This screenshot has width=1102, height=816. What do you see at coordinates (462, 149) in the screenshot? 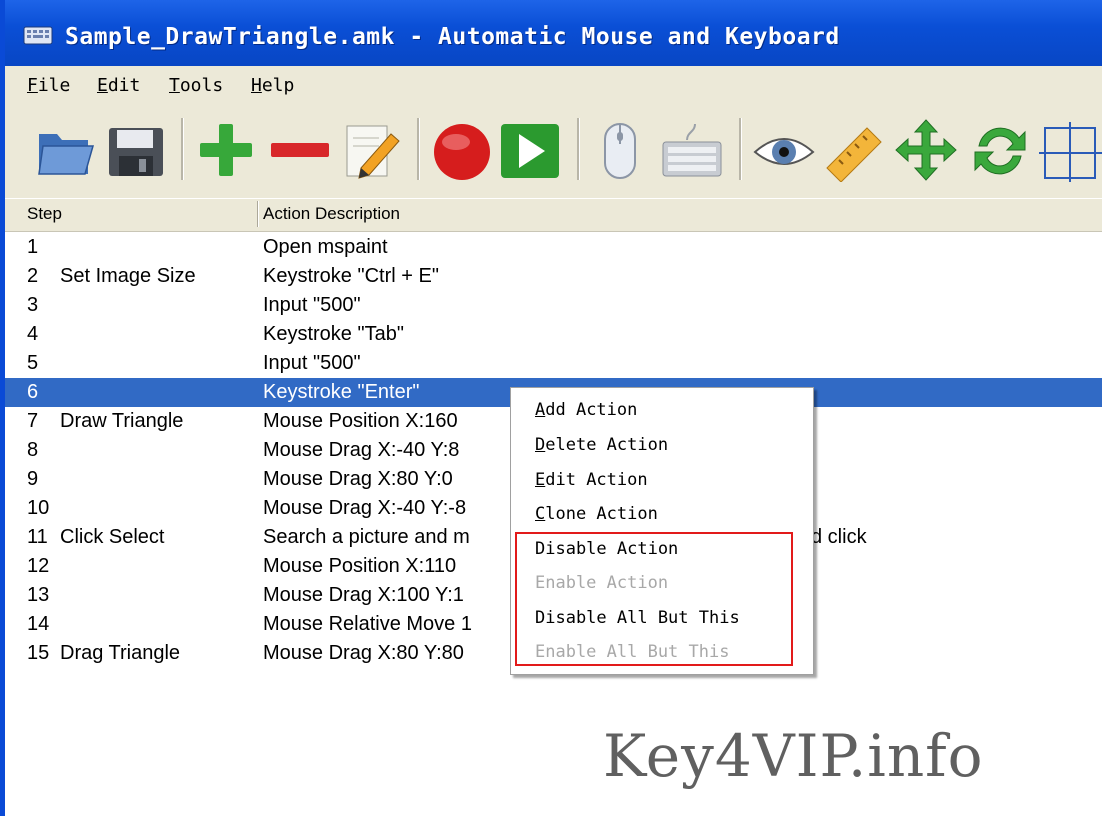
I see `record-icon` at bounding box center [462, 149].